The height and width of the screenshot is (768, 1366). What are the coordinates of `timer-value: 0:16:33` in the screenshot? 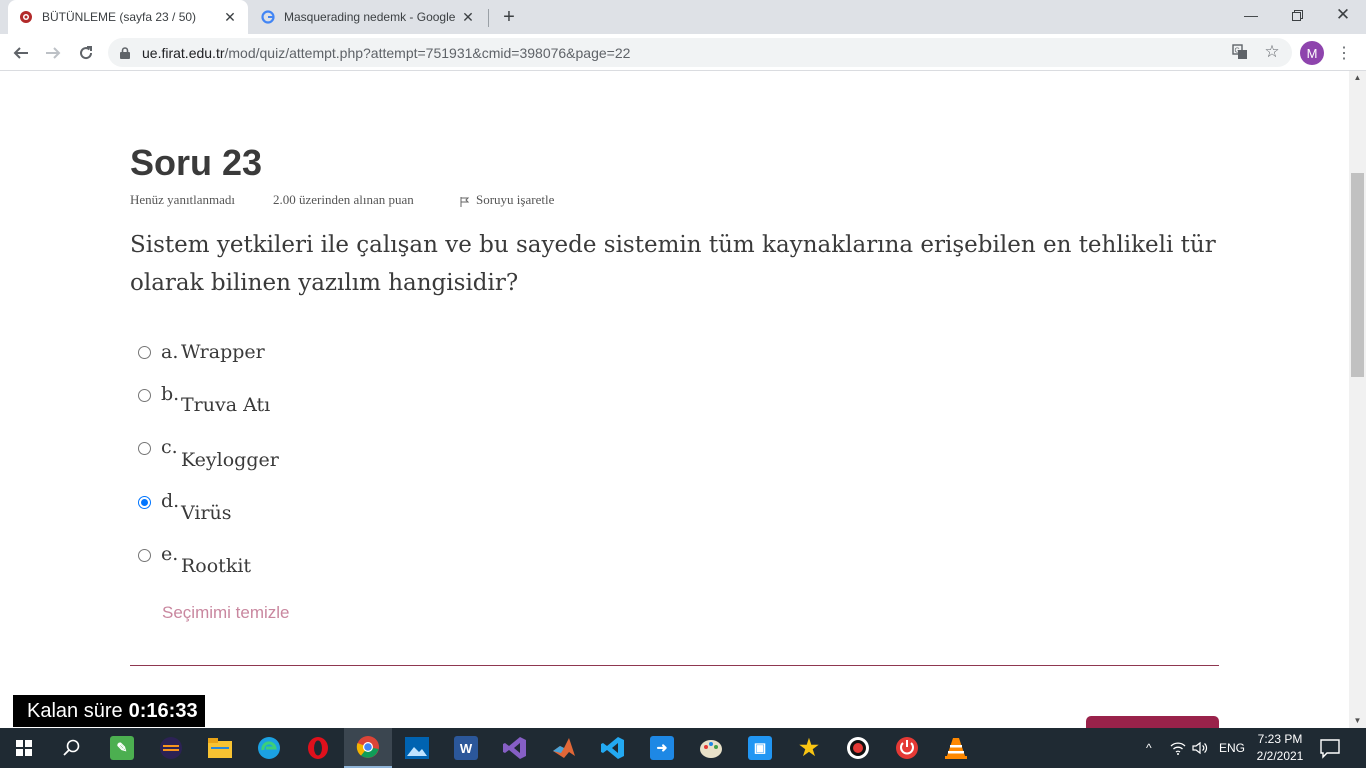 It's located at (163, 710).